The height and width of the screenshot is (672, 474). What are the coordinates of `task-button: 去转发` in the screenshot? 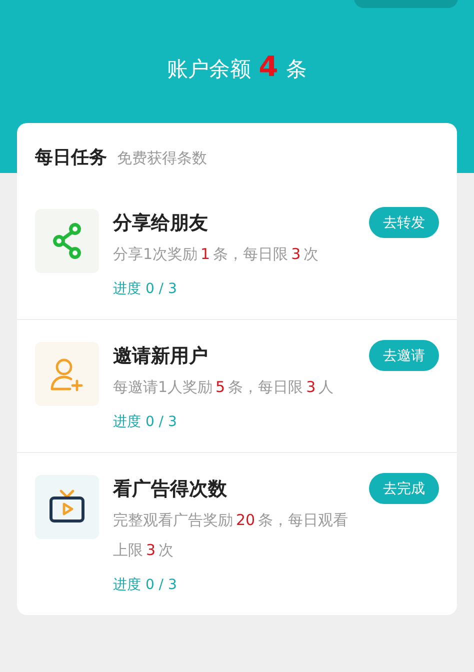 It's located at (404, 222).